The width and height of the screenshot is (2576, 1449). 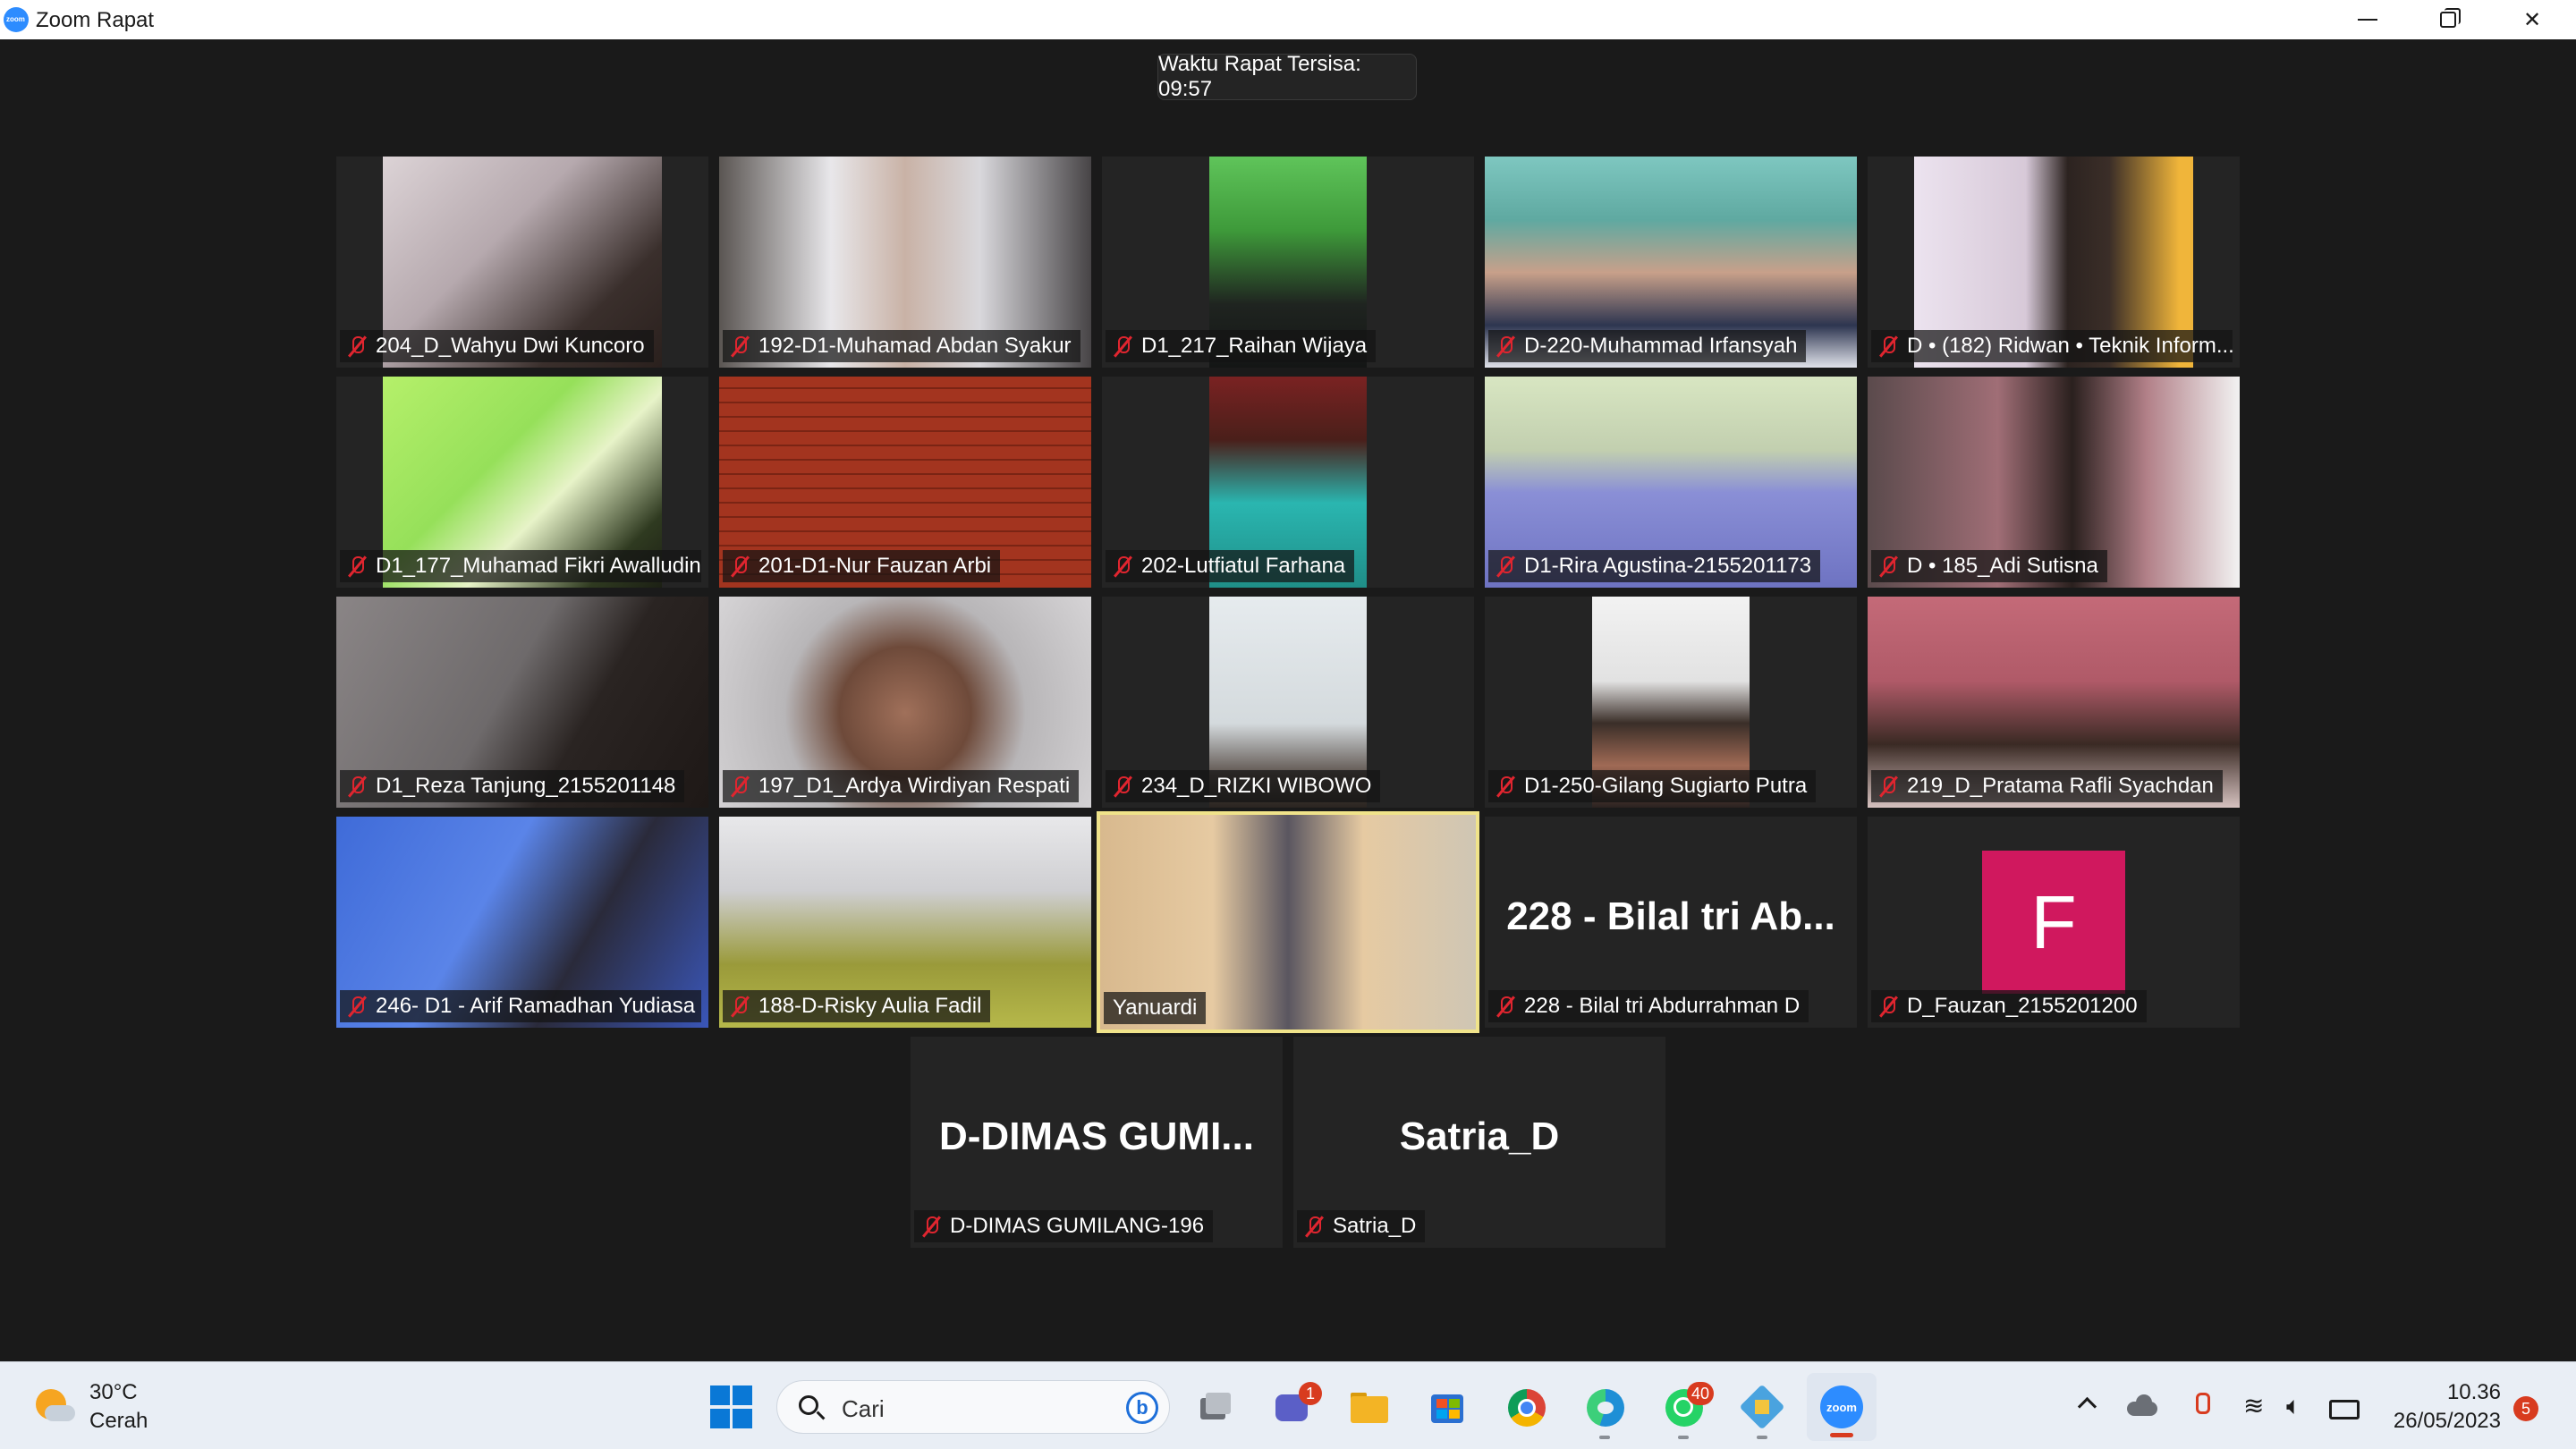 What do you see at coordinates (1214, 1406) in the screenshot?
I see `task-view-icon` at bounding box center [1214, 1406].